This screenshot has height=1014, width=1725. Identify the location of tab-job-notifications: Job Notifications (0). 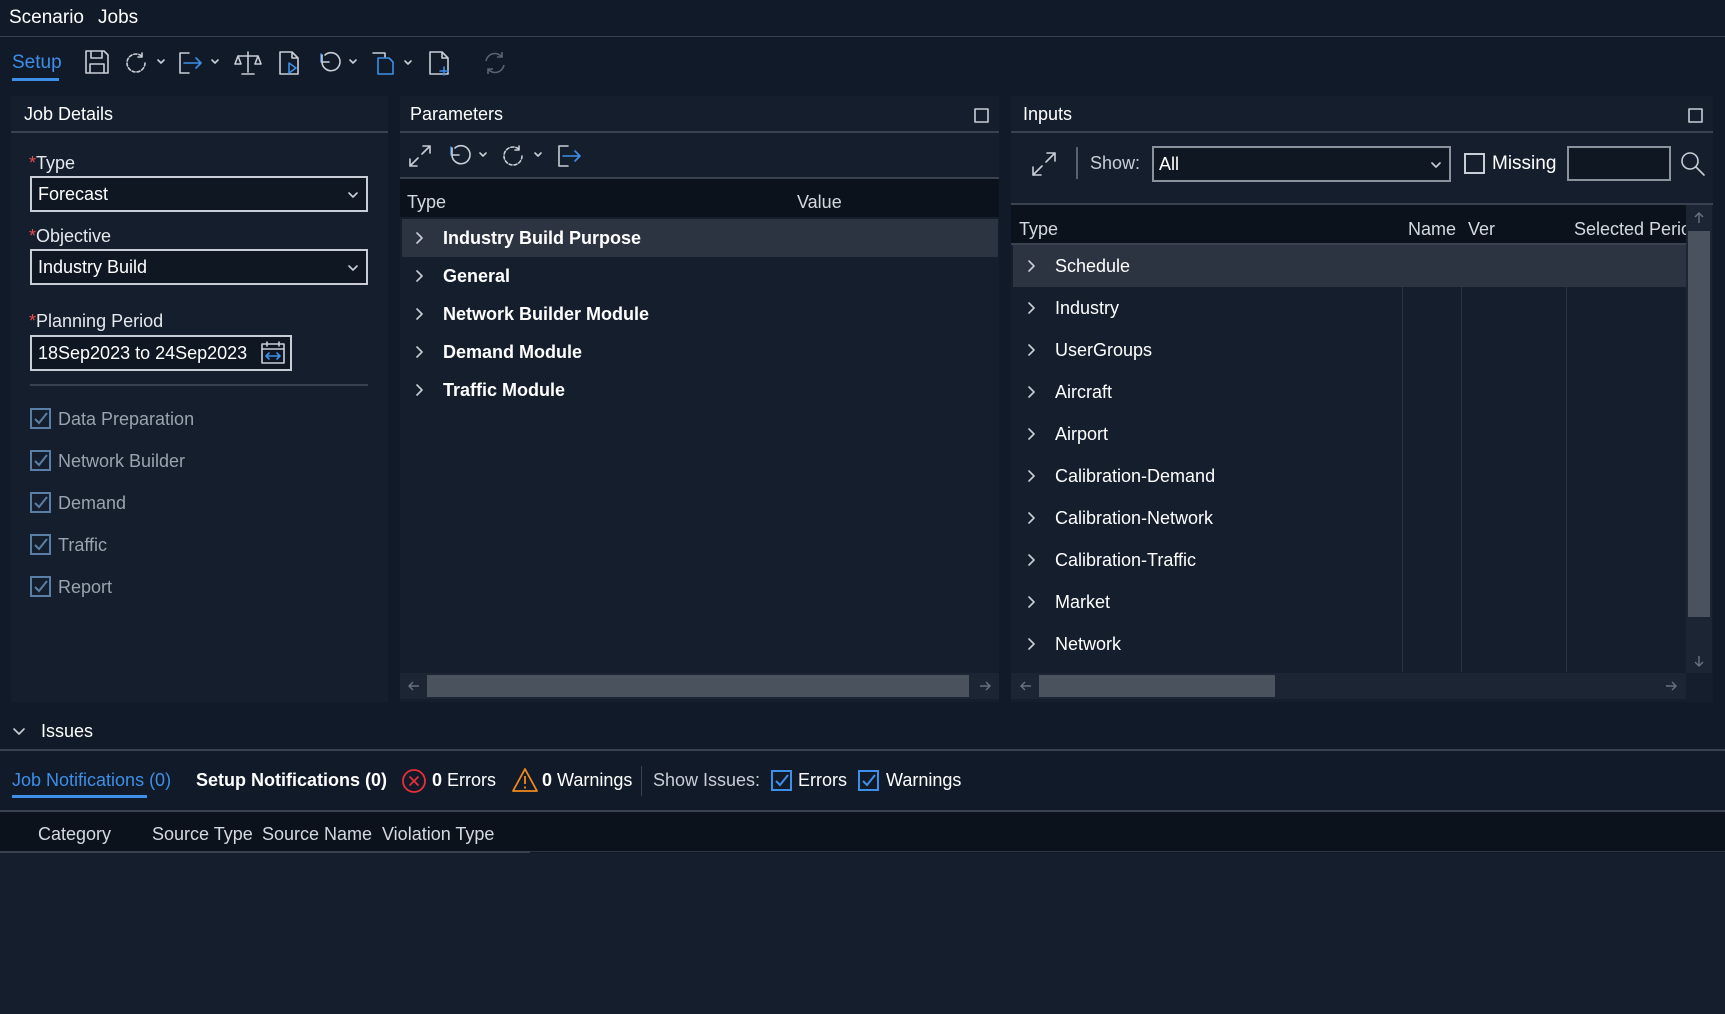
(91, 780).